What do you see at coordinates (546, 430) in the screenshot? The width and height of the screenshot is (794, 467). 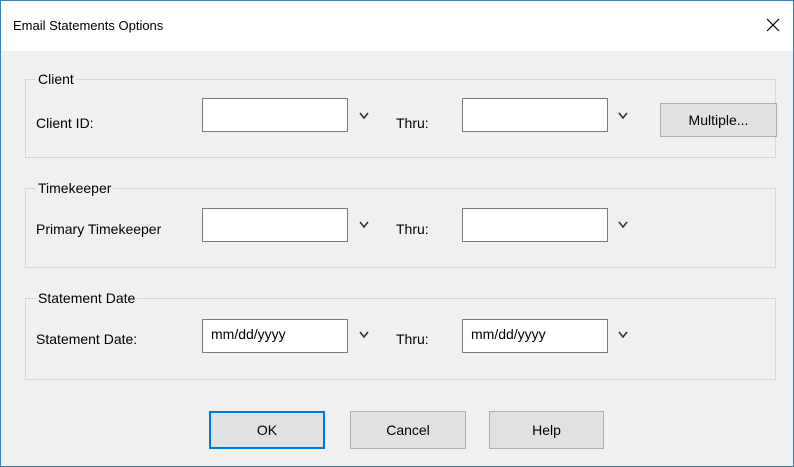 I see `help-button: Help` at bounding box center [546, 430].